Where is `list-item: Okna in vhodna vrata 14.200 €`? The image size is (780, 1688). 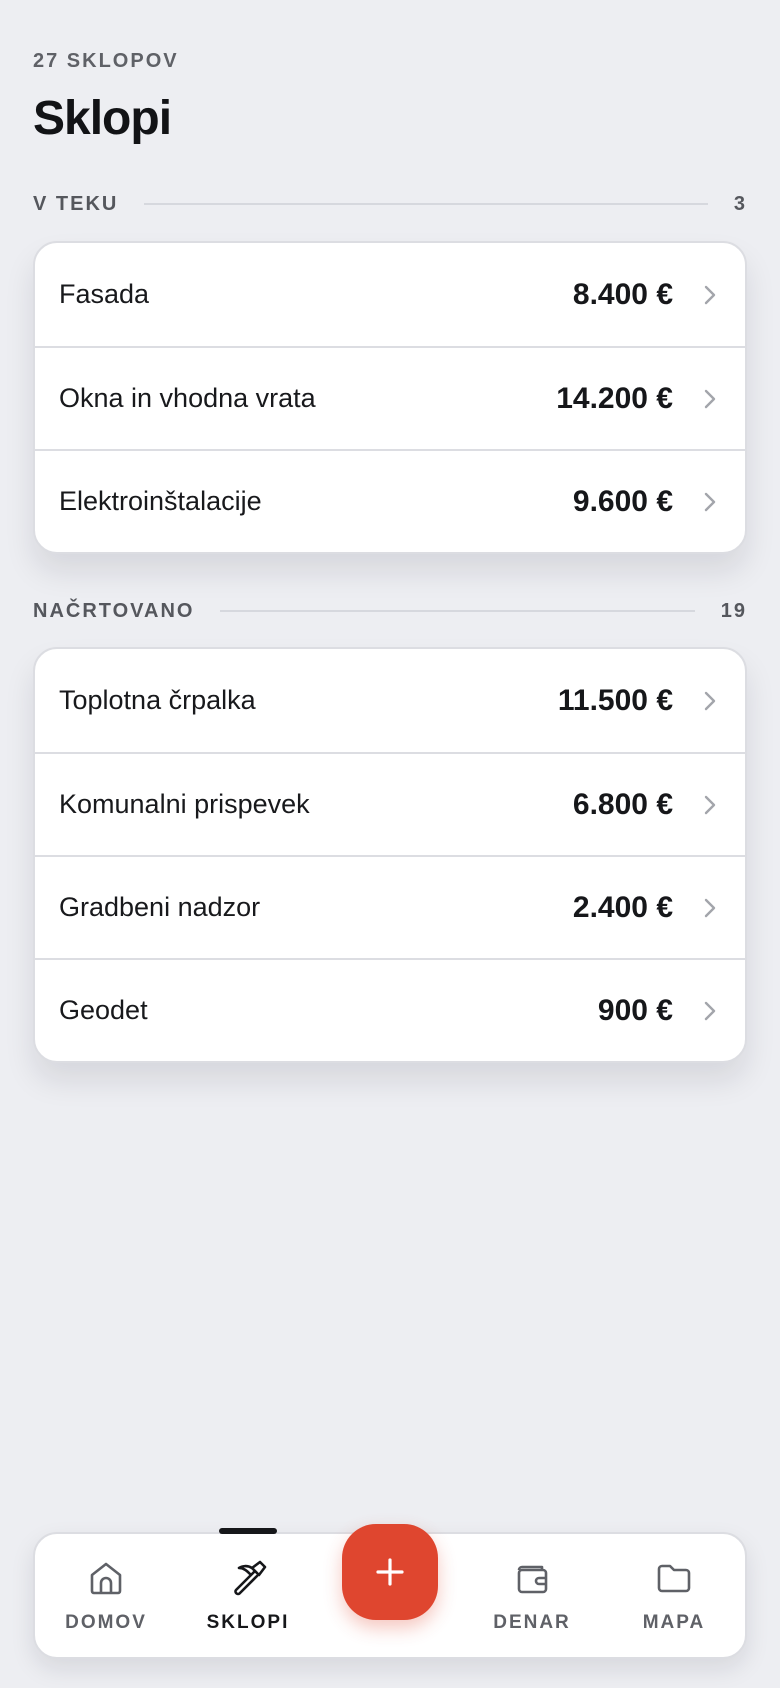
list-item: Okna in vhodna vrata 14.200 € is located at coordinates (390, 397).